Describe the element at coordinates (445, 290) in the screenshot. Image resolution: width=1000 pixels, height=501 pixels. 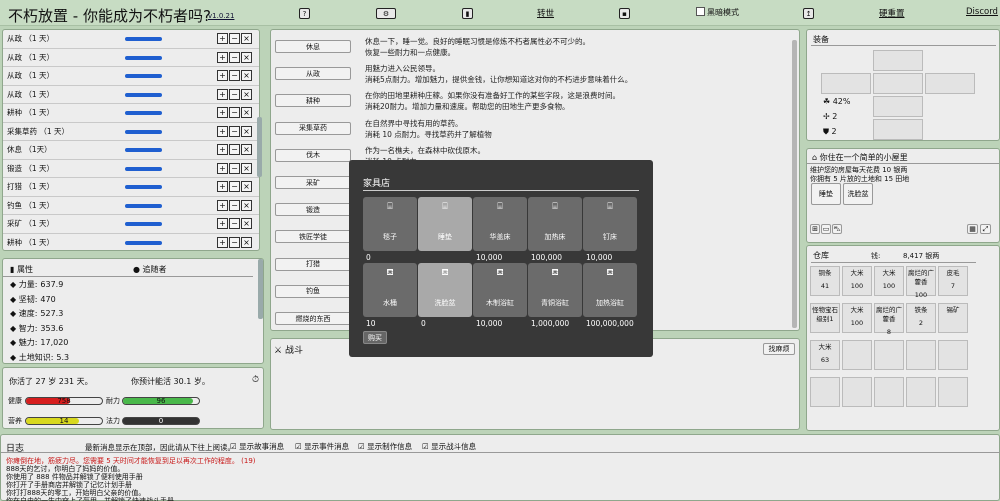
I see `furniture-item: ⛾ 洗脸盆` at that location.